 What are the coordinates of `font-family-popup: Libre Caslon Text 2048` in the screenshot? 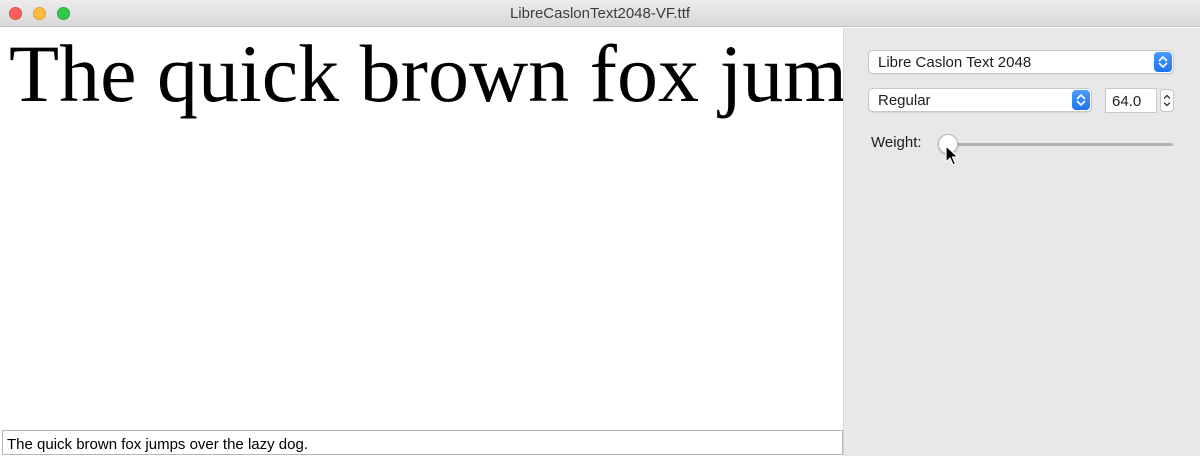 It's located at (1021, 62).